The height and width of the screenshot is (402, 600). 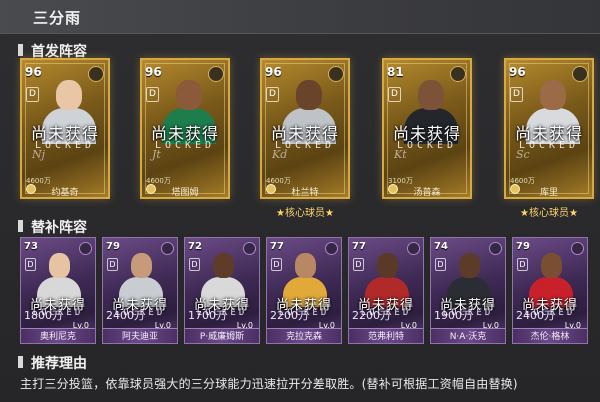 I want to click on player-name: 汤普森, so click(x=427, y=193).